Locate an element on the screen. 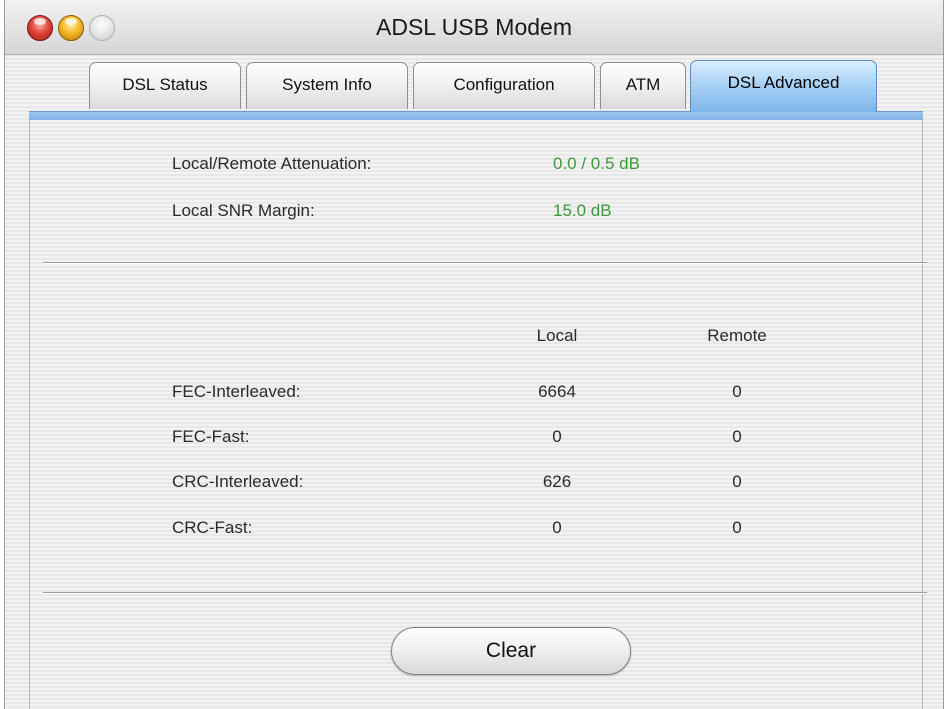  row-label-crc-interleaved: CRC-Interleaved: is located at coordinates (238, 481).